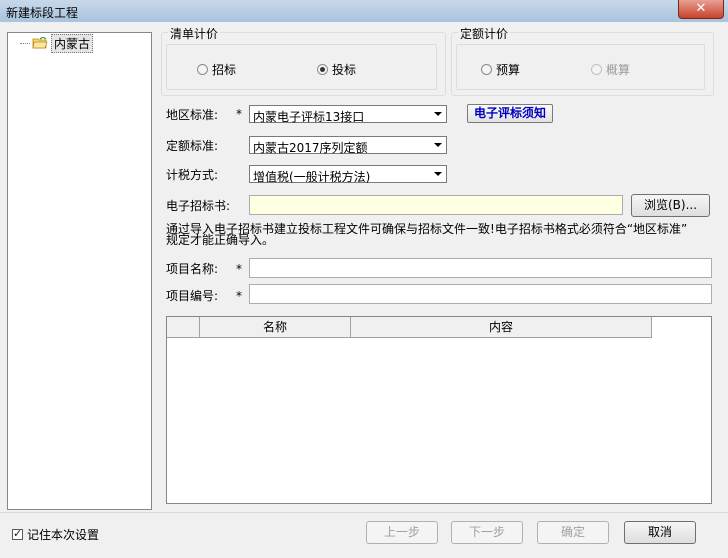  I want to click on list-pricing-inner: 招标 投标, so click(301, 67).